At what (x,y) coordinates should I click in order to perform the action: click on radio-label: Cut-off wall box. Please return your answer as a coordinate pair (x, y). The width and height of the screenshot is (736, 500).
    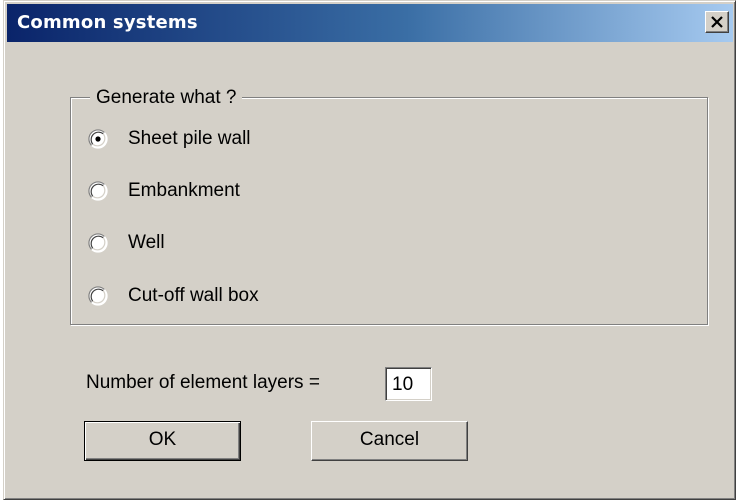
    Looking at the image, I should click on (193, 295).